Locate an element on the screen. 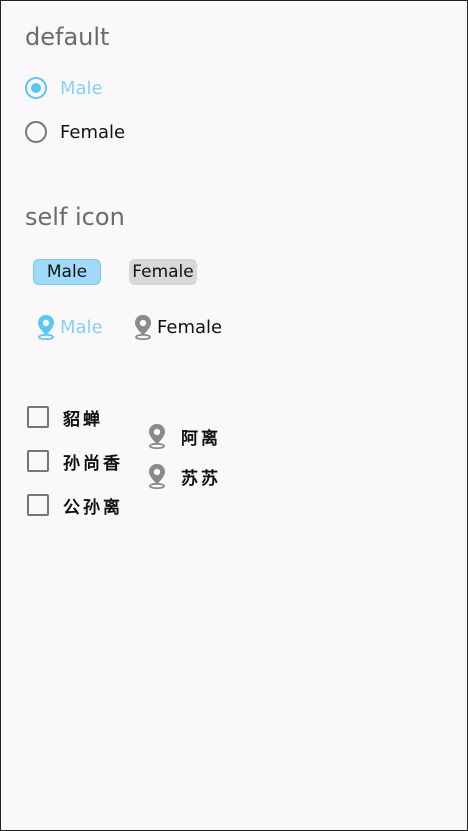 This screenshot has width=468, height=831. radio-option-female: Female is located at coordinates (75, 132).